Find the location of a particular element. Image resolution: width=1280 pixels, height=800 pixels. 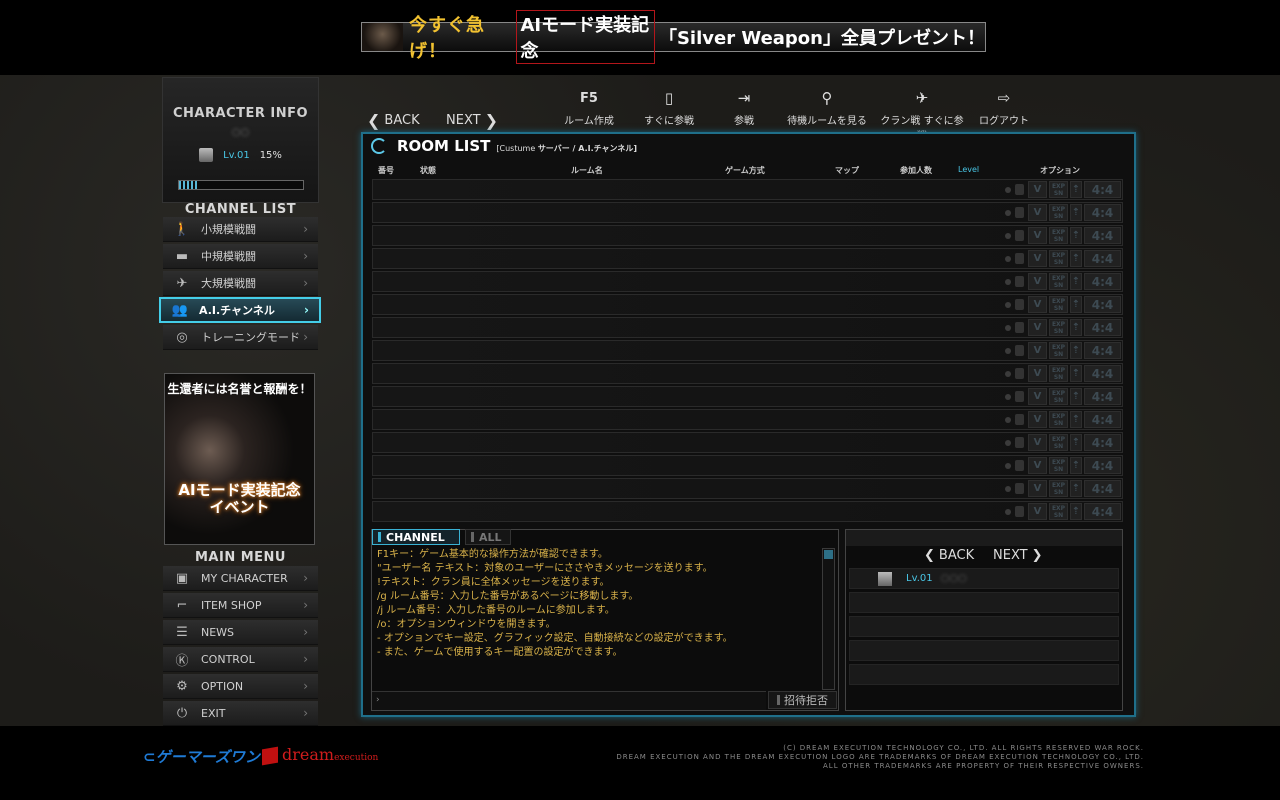

main-menu-title: MAIN MENU is located at coordinates (240, 557).